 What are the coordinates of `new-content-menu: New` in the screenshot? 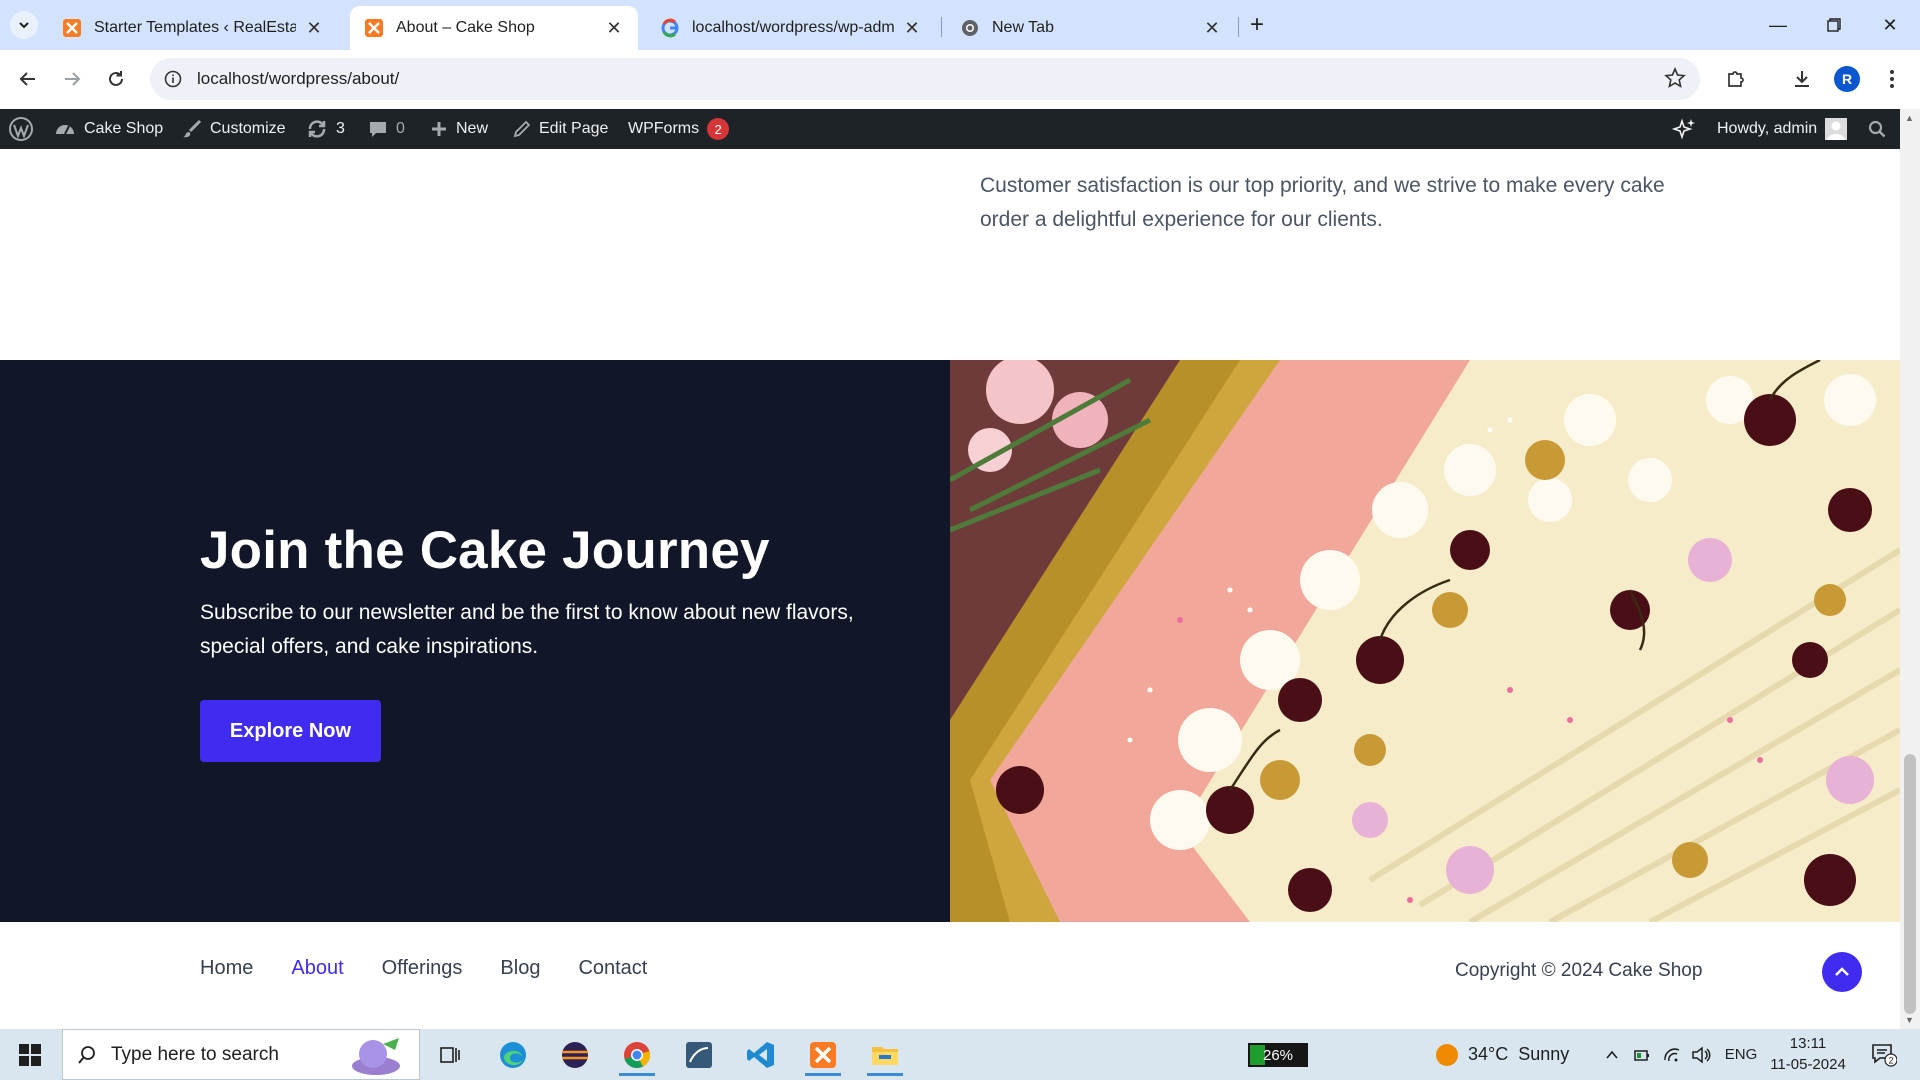 It's located at (459, 129).